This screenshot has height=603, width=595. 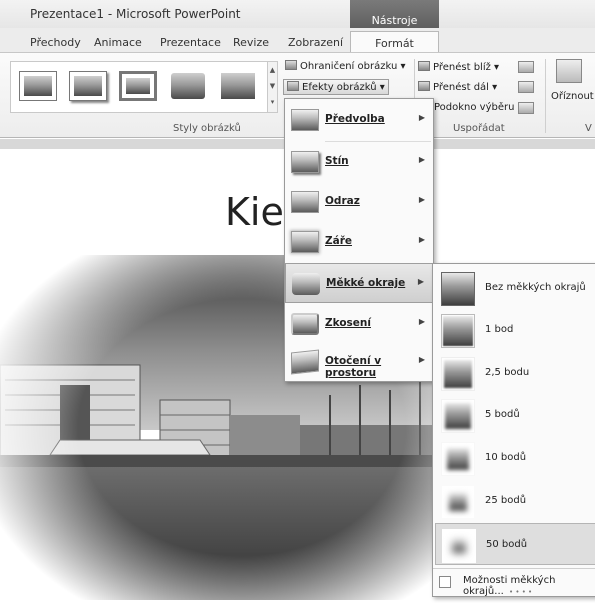 What do you see at coordinates (515, 330) in the screenshot?
I see `soft-edge-option-1pt: 1 bod` at bounding box center [515, 330].